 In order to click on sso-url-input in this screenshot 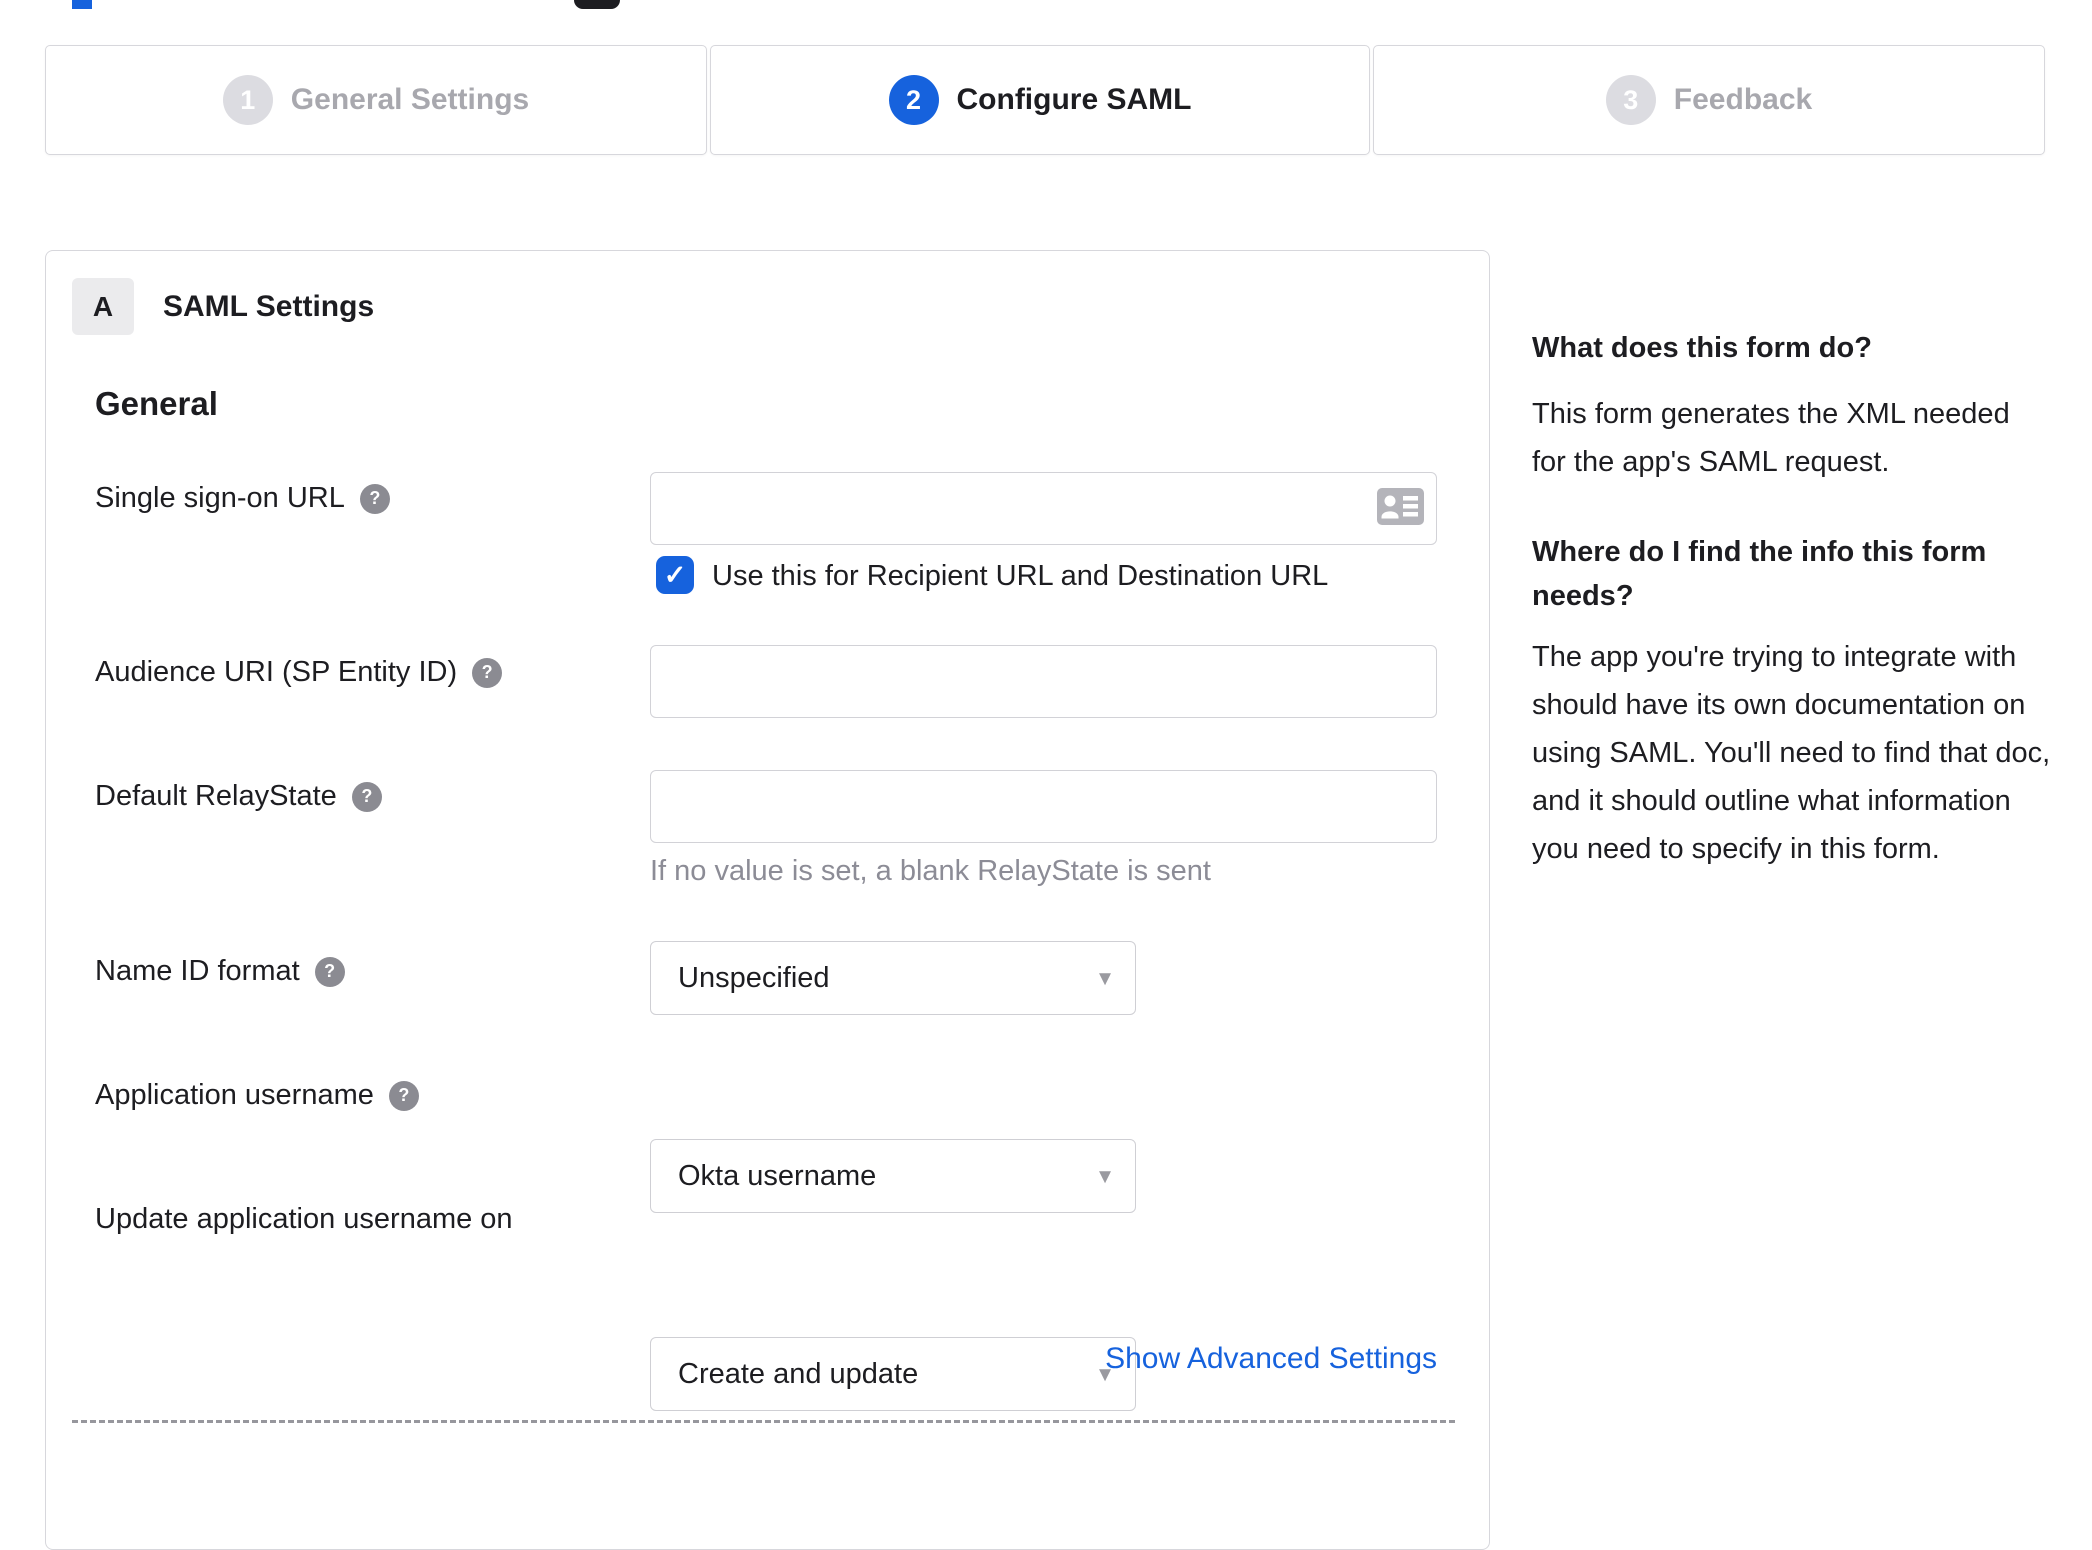, I will do `click(1043, 508)`.